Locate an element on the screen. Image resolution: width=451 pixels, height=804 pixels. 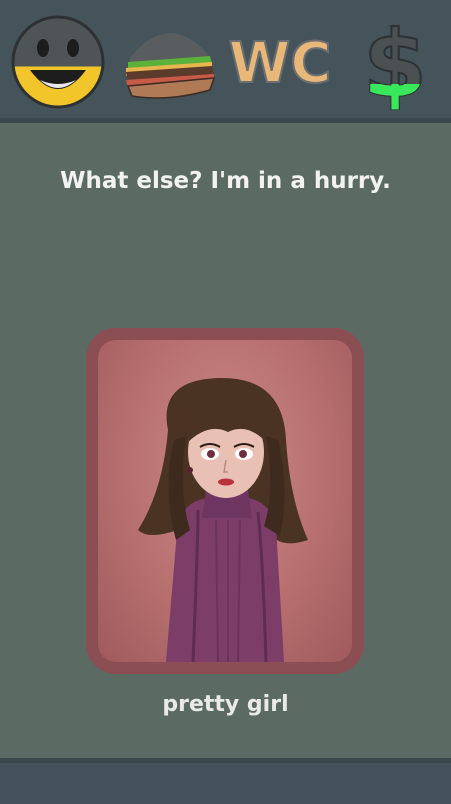
card-label: pretty girl is located at coordinates (225, 704).